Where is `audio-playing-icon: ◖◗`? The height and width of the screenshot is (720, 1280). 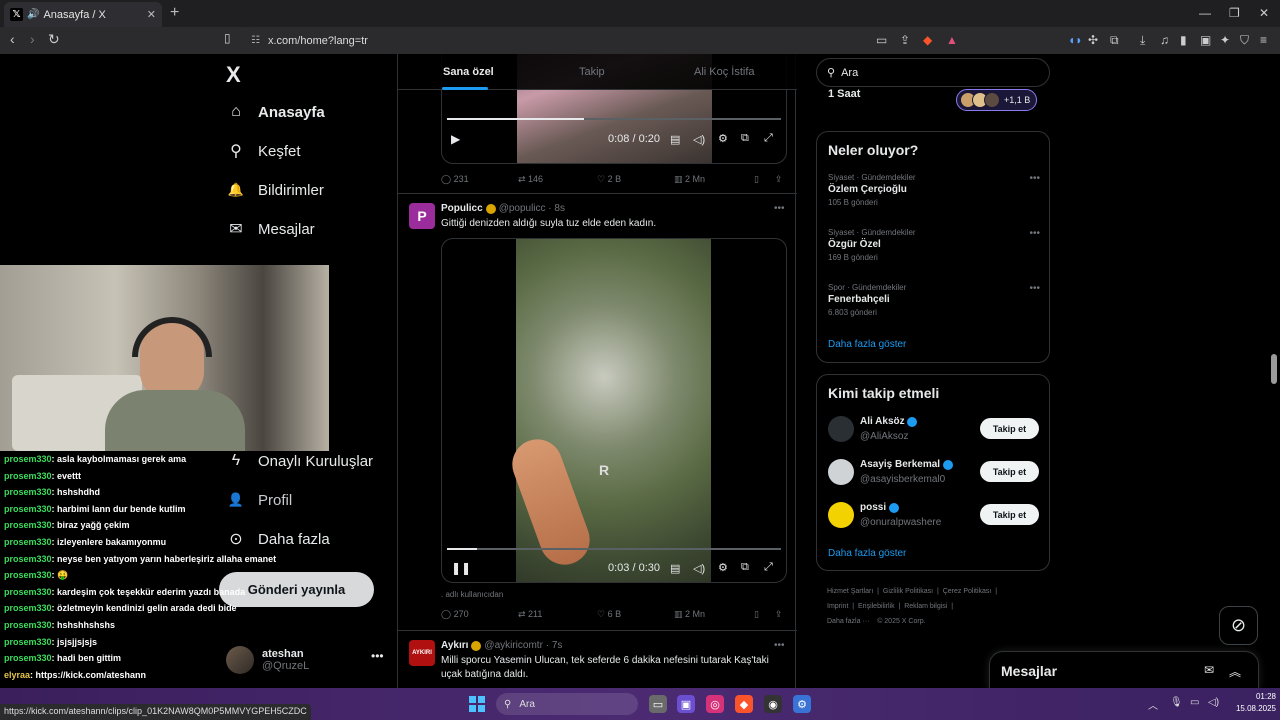 audio-playing-icon: ◖◗ is located at coordinates (1075, 40).